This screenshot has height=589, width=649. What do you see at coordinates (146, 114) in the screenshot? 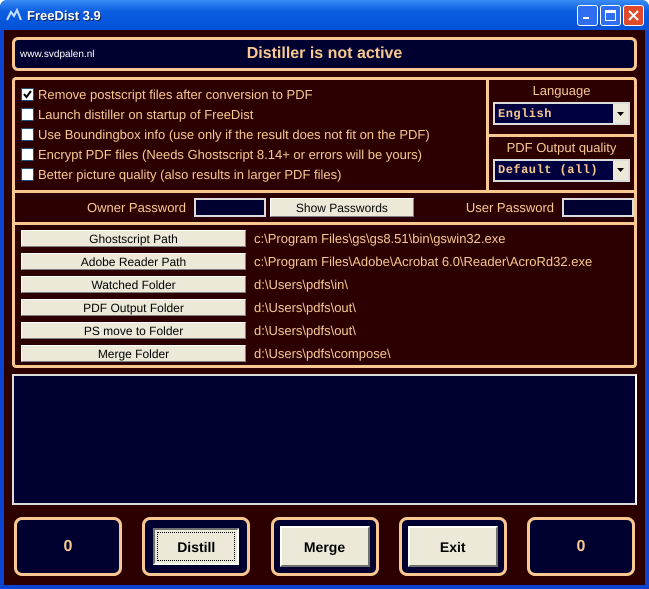
I see `checkbox-label: Launch distiller on startup of FreeDist` at bounding box center [146, 114].